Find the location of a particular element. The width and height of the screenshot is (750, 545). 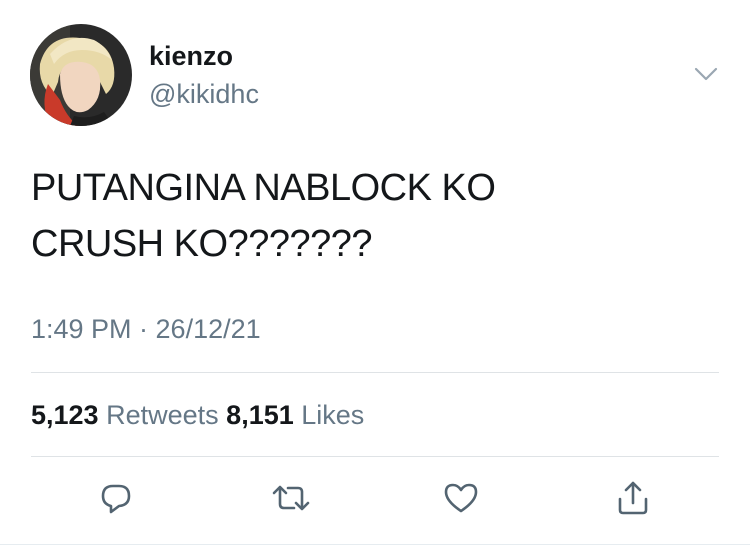

share-icon is located at coordinates (633, 498).